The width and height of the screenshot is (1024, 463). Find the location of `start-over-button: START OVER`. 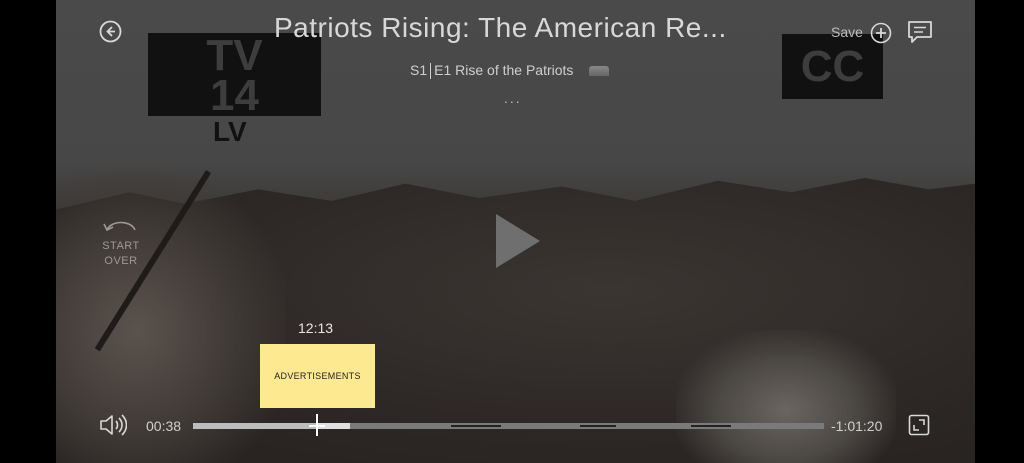

start-over-button: START OVER is located at coordinates (121, 242).